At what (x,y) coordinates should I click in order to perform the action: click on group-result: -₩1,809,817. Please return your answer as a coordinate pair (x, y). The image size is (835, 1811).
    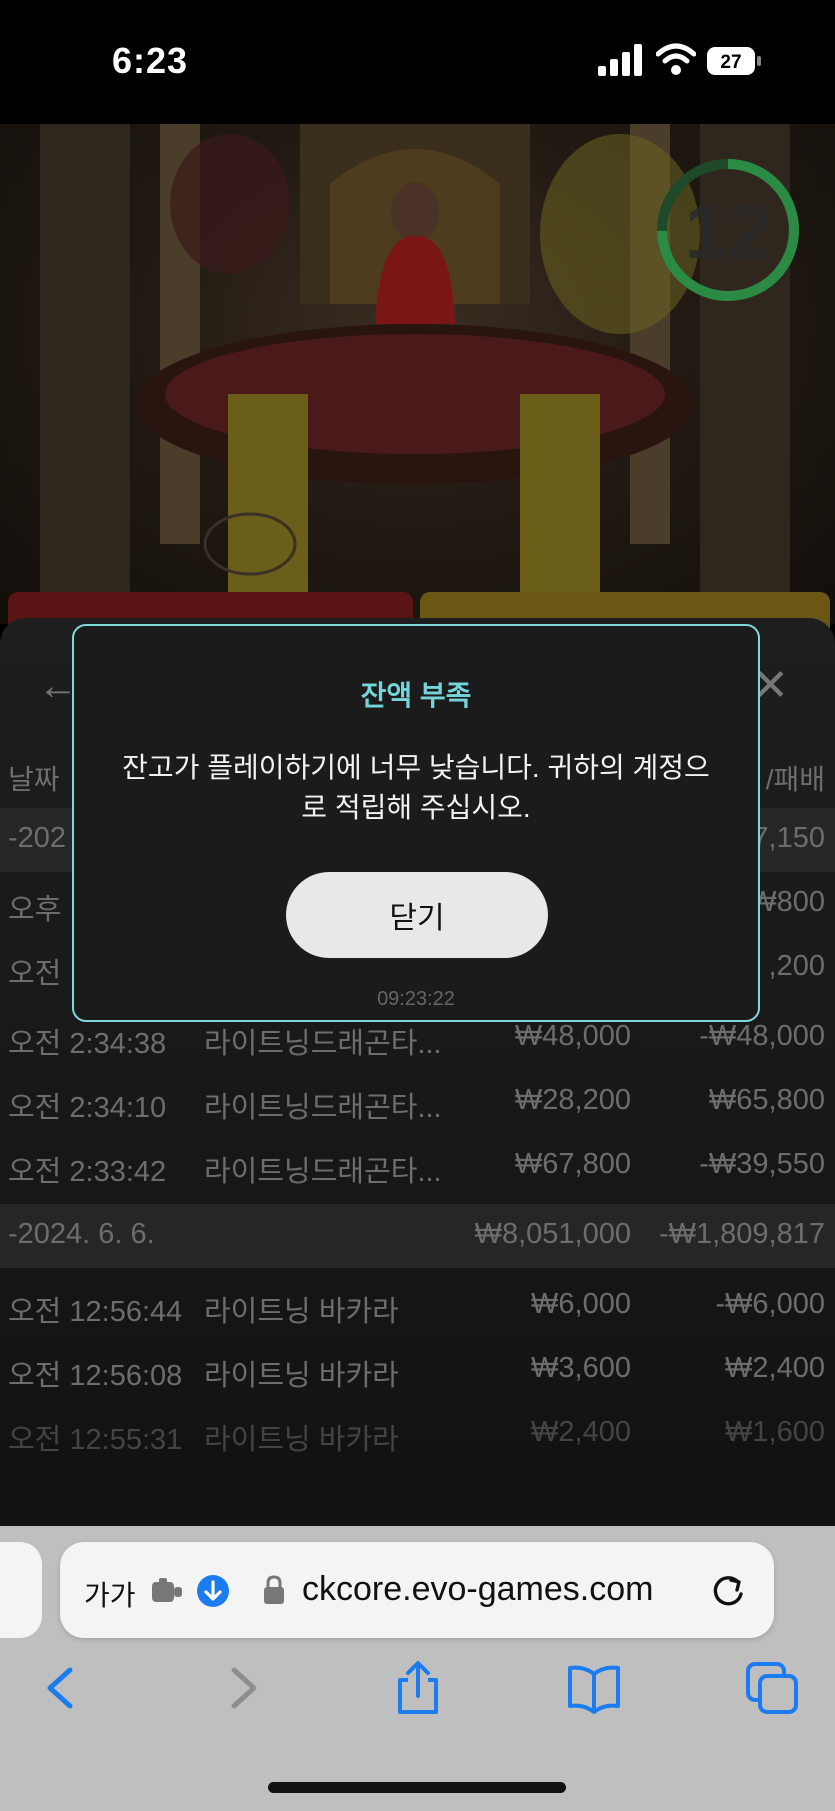
    Looking at the image, I should click on (741, 1234).